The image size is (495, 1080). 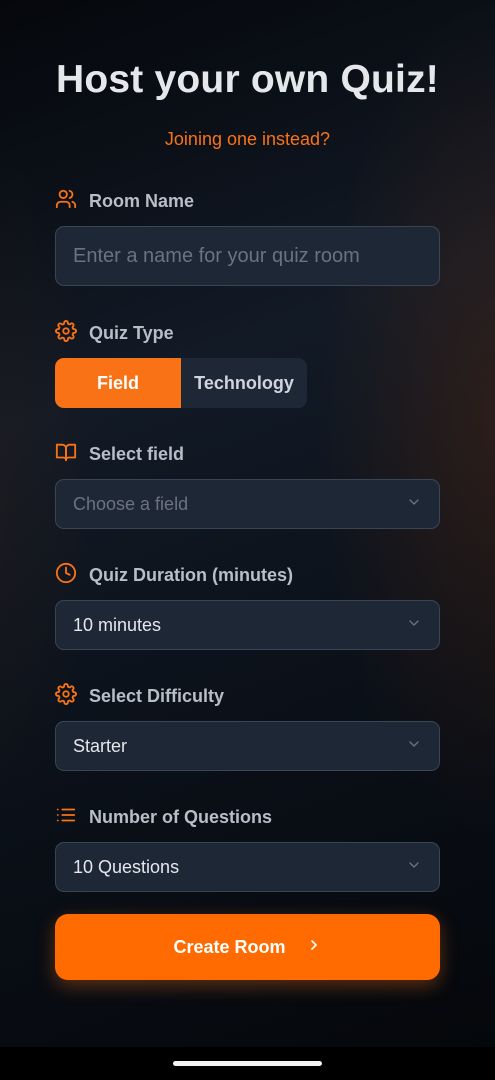 I want to click on create-room-button: Create Room, so click(x=247, y=947).